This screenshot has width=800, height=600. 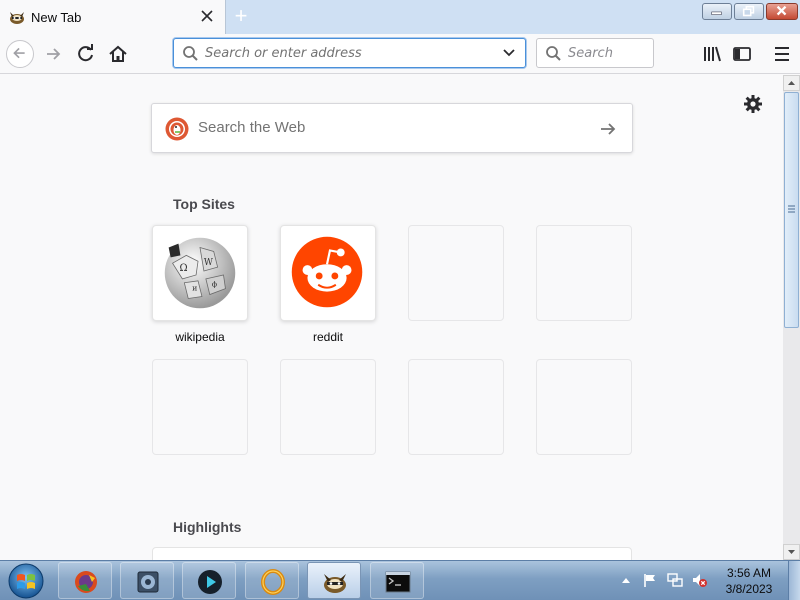 What do you see at coordinates (204, 204) in the screenshot?
I see `top-sites-heading: Top Sites` at bounding box center [204, 204].